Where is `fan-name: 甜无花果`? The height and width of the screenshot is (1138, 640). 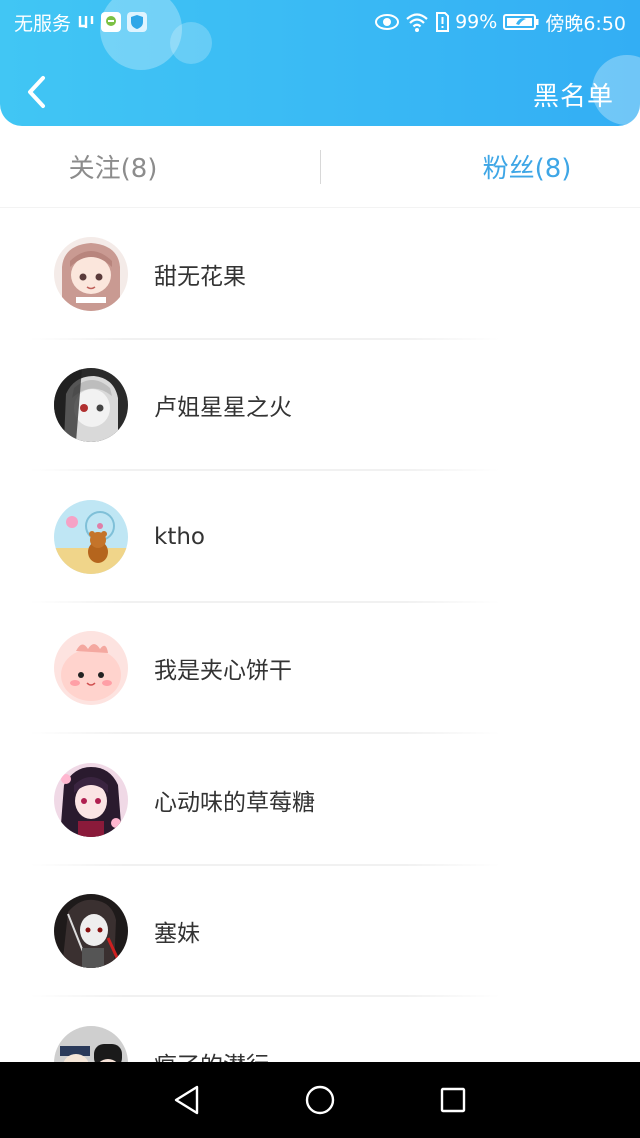 fan-name: 甜无花果 is located at coordinates (200, 276).